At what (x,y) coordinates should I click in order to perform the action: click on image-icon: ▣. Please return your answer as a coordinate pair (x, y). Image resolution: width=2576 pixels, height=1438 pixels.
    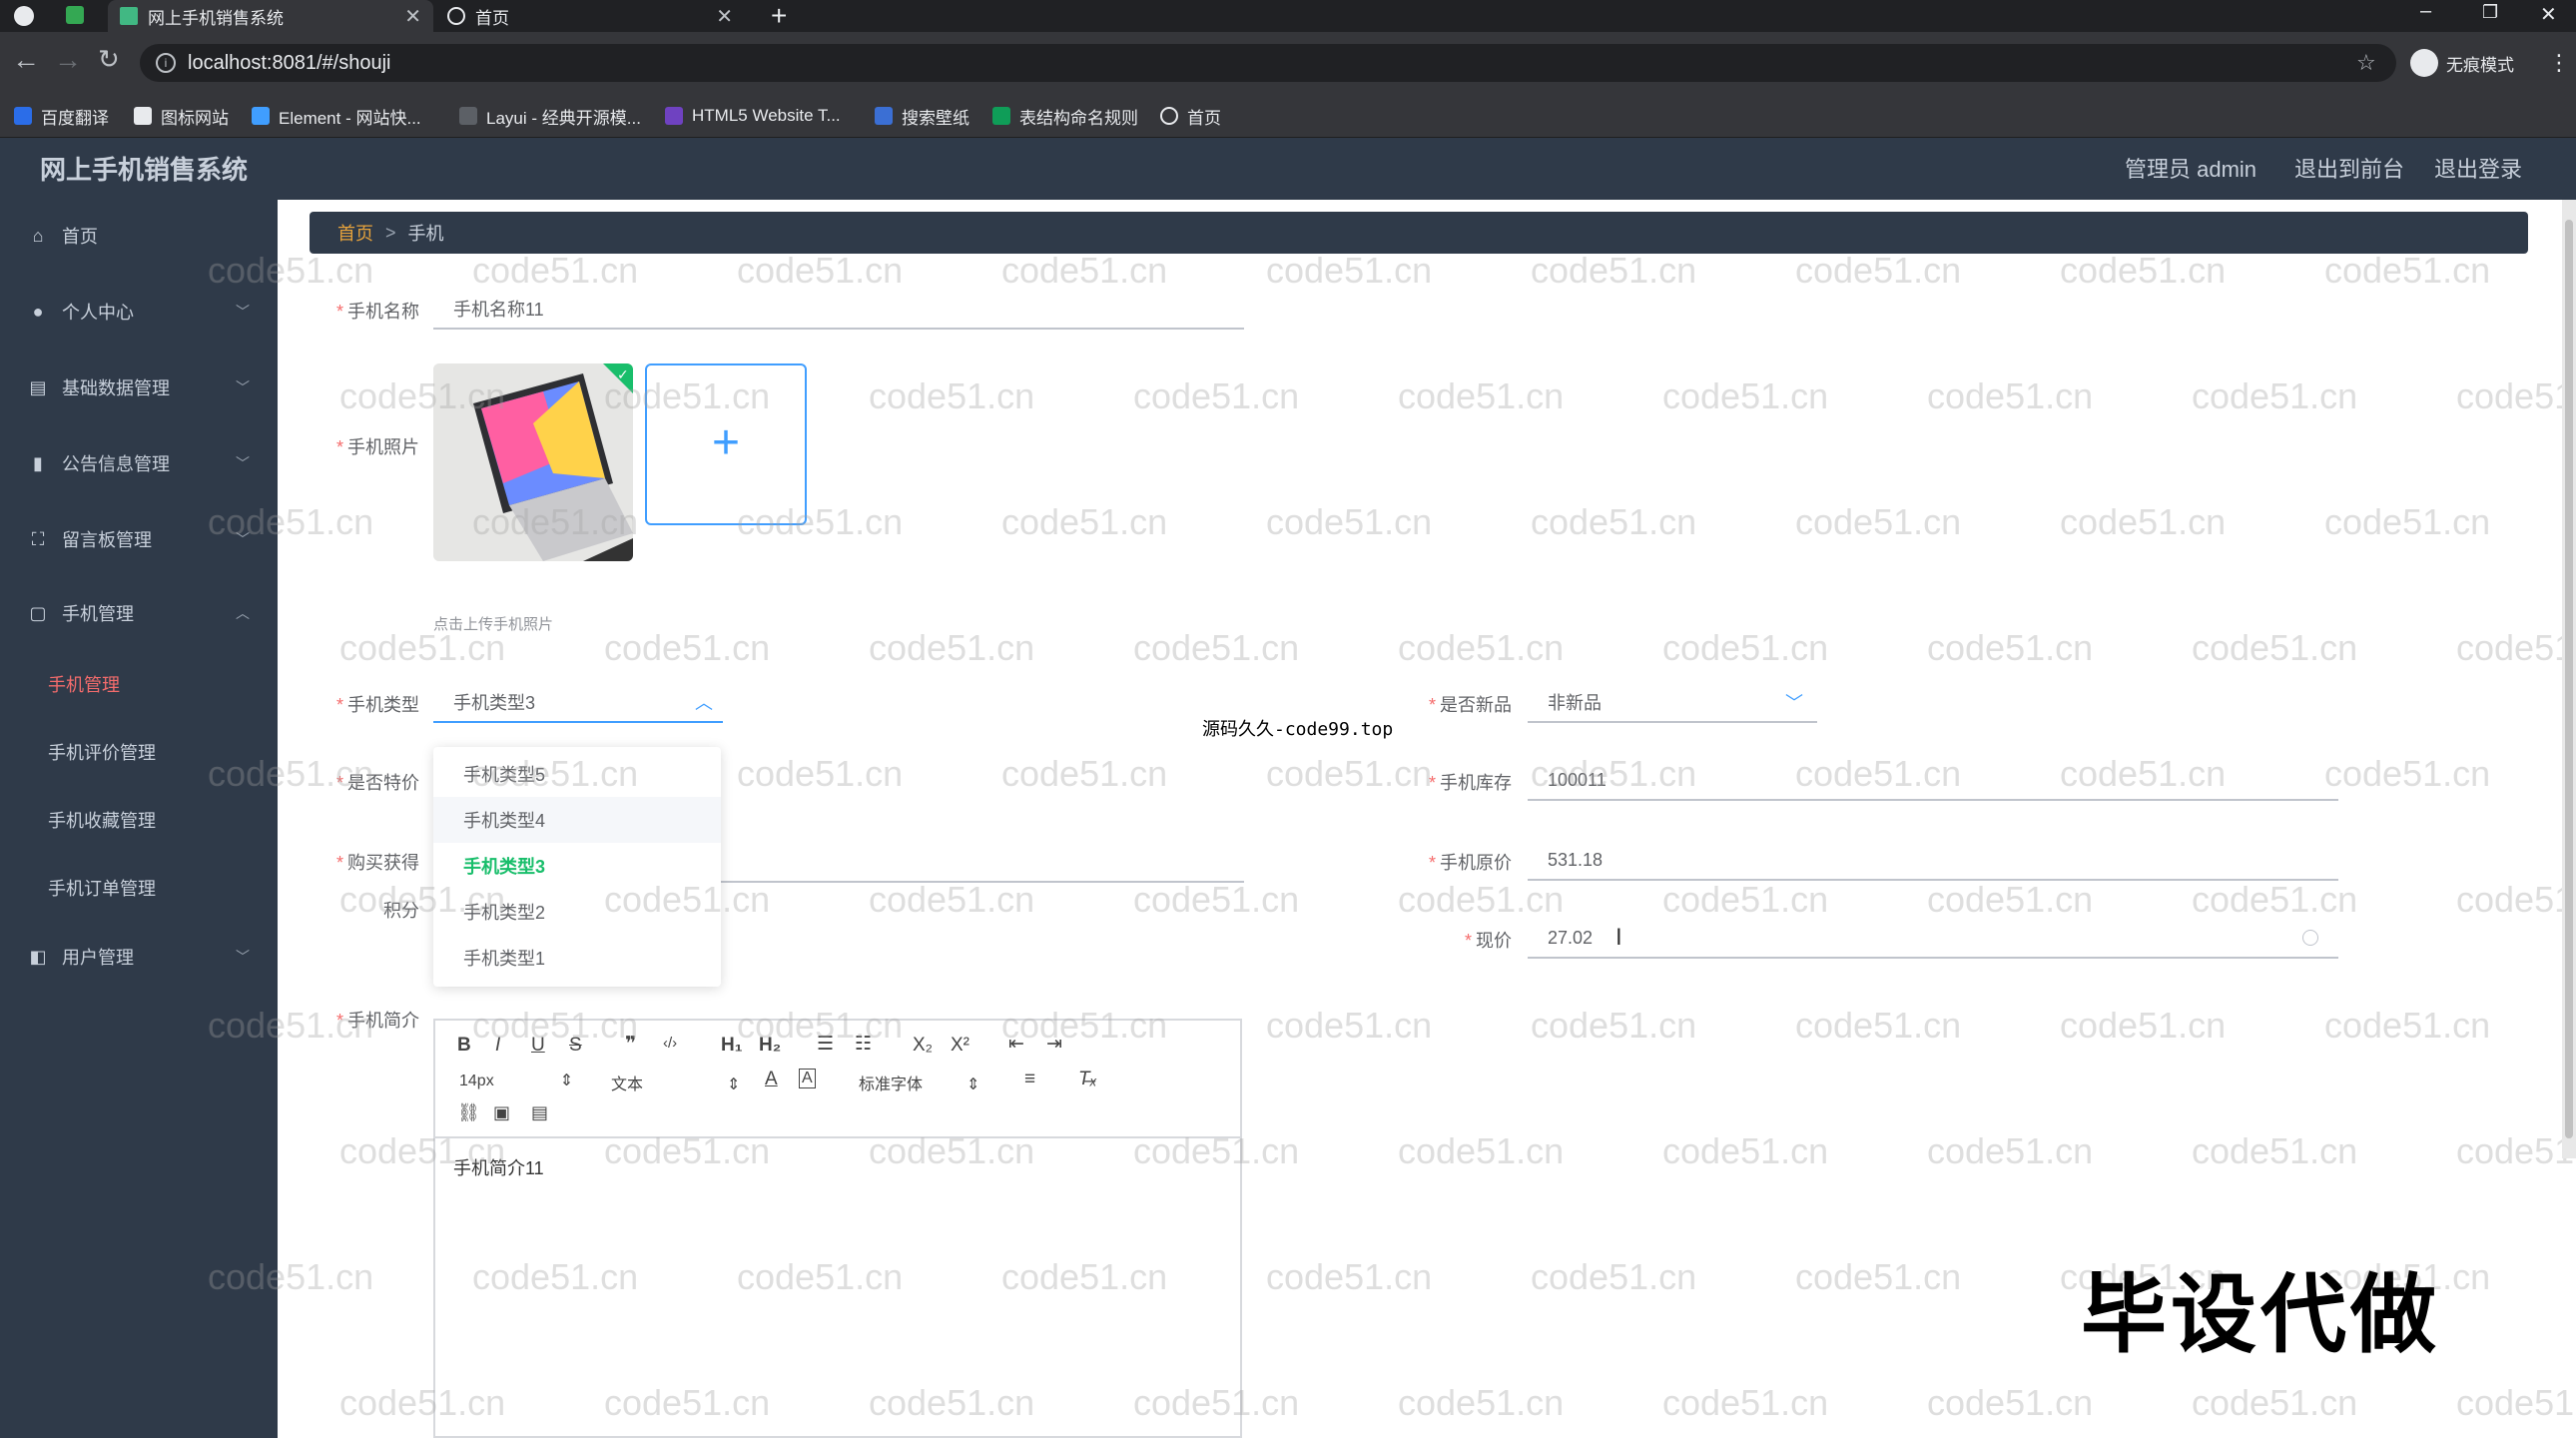
    Looking at the image, I should click on (502, 1112).